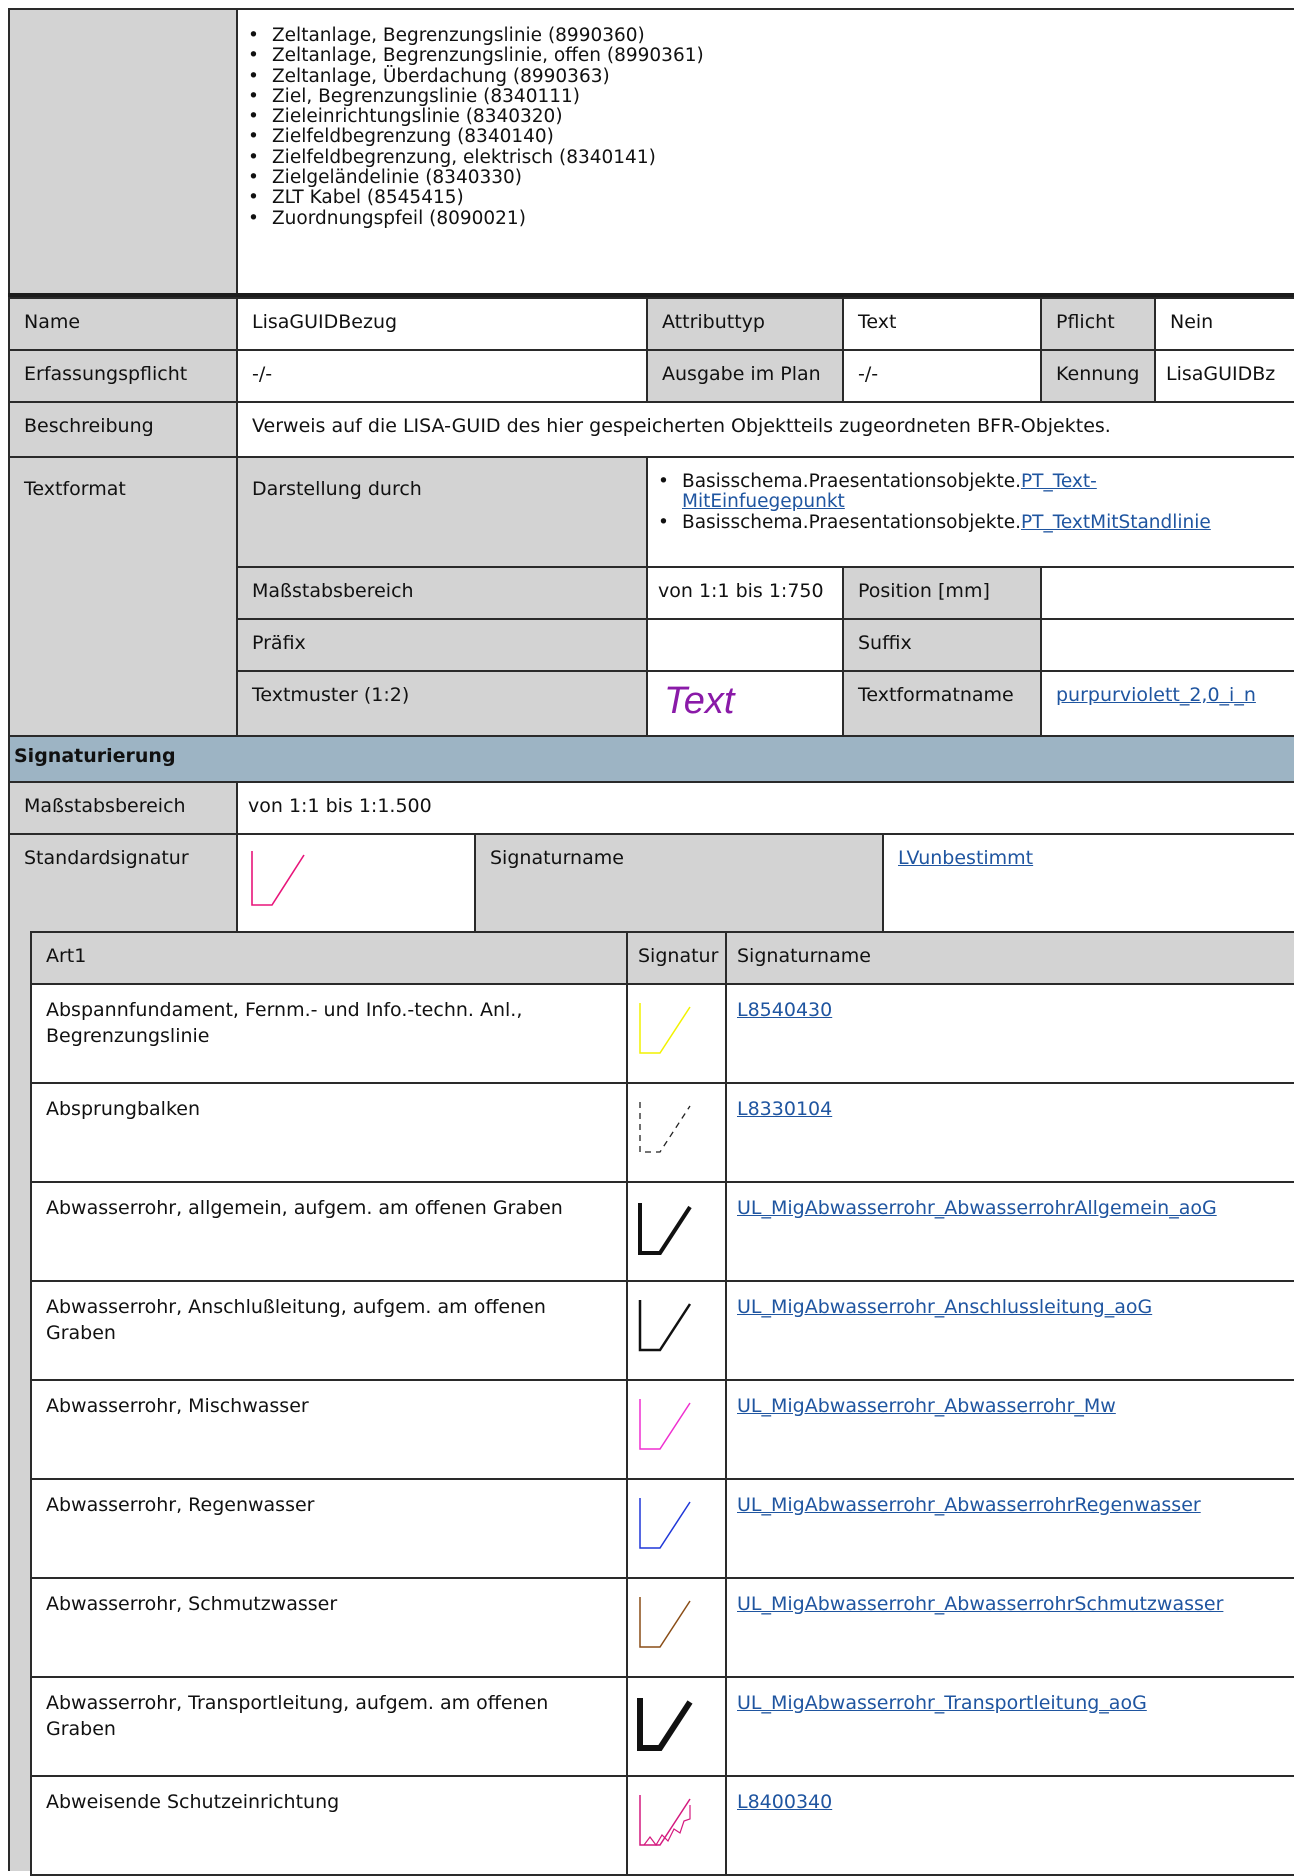 The height and width of the screenshot is (1876, 1294). What do you see at coordinates (766, 116) in the screenshot?
I see `object-type-item: Zieleinrichtungslinie (8340320)` at bounding box center [766, 116].